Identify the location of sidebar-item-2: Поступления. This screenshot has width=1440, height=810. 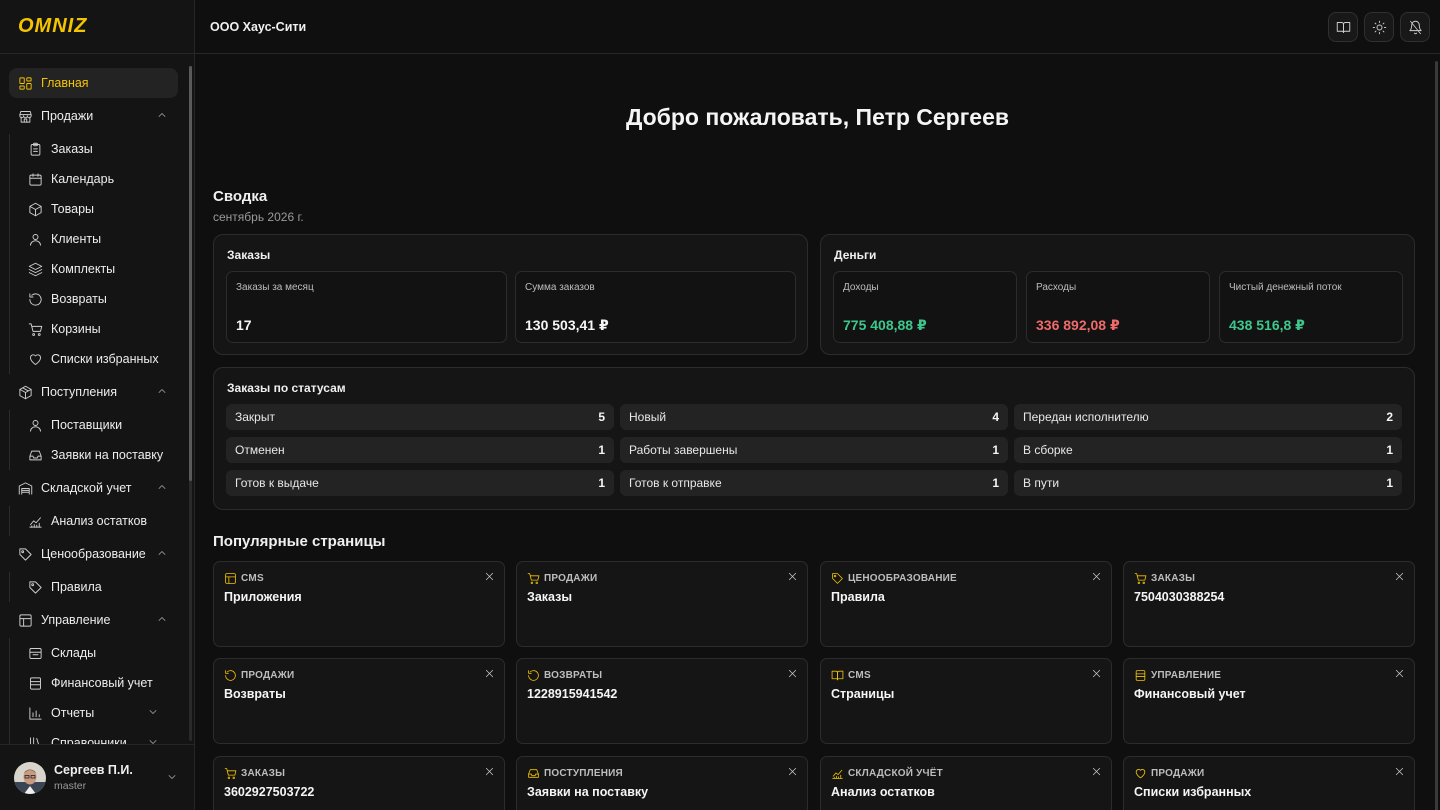
(93, 392).